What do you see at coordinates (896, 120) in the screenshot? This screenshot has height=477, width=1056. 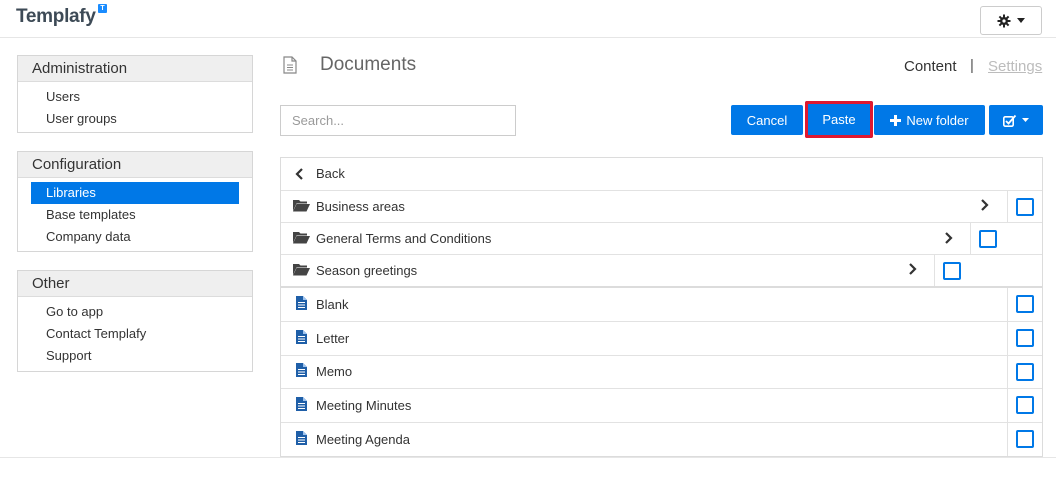 I see `plus-icon` at bounding box center [896, 120].